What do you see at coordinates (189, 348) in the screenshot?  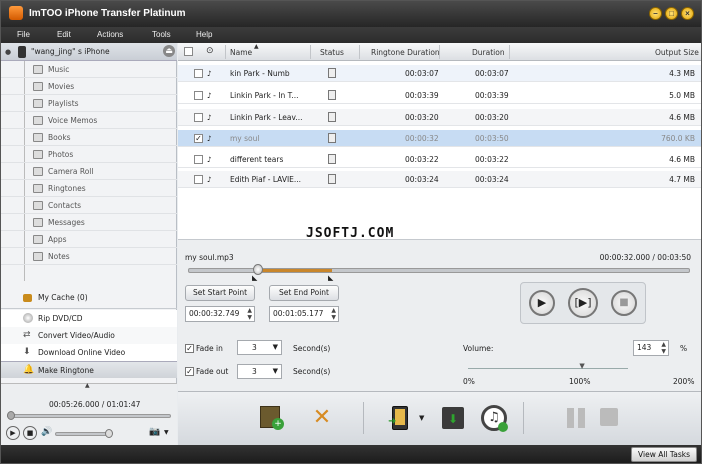 I see `fade-in-checkbox: ✓` at bounding box center [189, 348].